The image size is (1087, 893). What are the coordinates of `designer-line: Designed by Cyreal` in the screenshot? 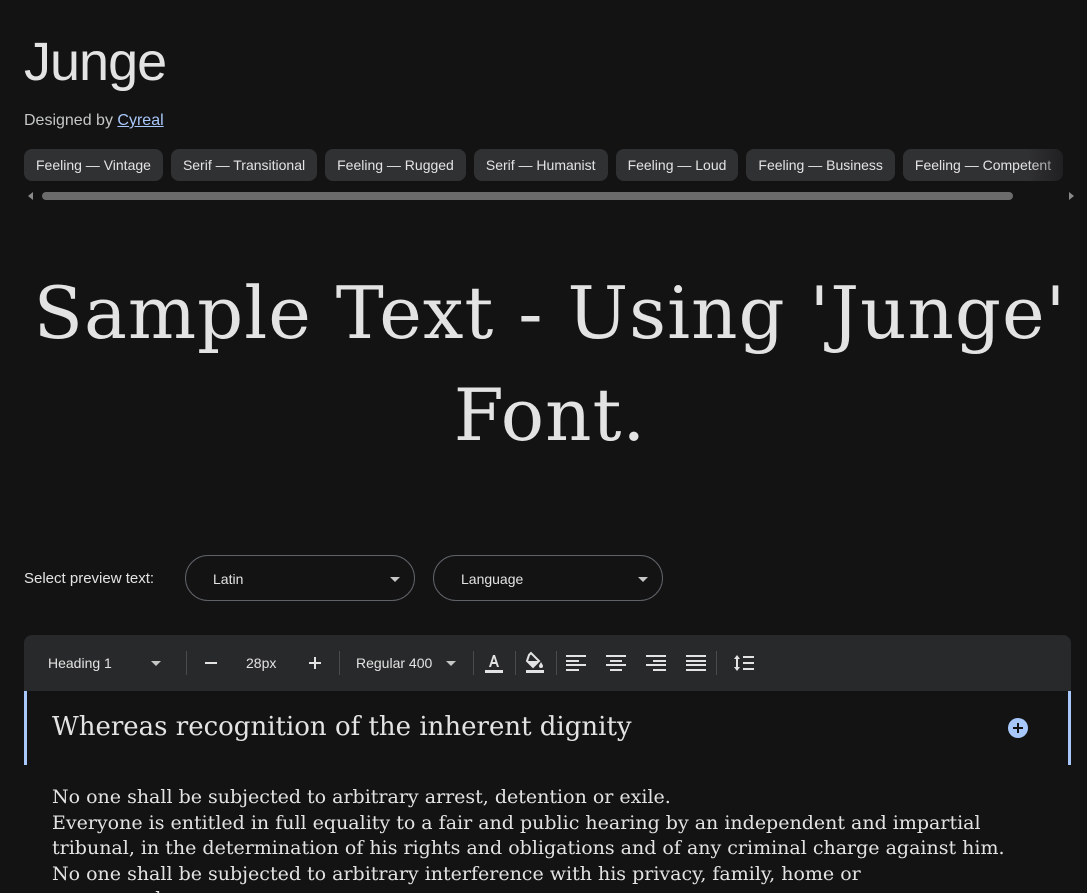 It's located at (94, 121).